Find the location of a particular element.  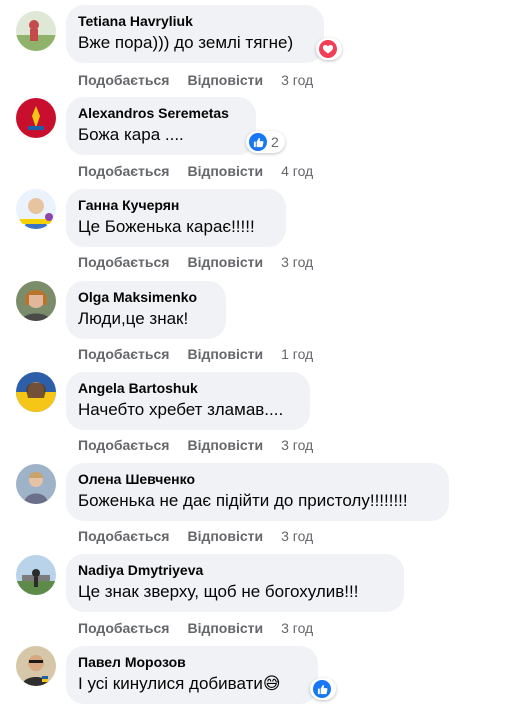

comment-author: Angela Bartoshuk is located at coordinates (188, 388).